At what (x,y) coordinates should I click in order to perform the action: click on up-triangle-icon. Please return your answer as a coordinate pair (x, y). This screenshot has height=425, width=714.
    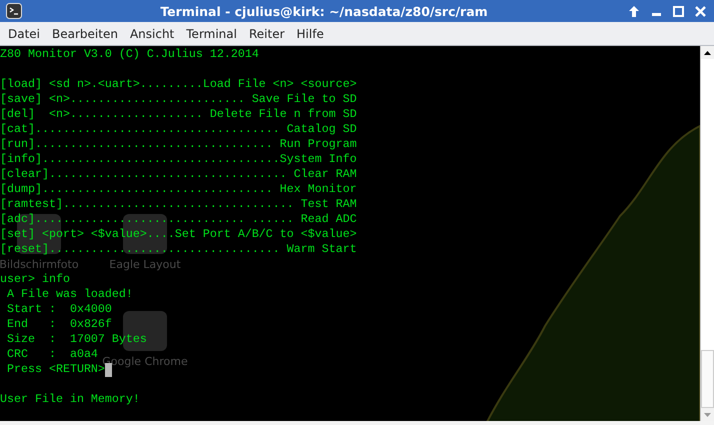
    Looking at the image, I should click on (707, 52).